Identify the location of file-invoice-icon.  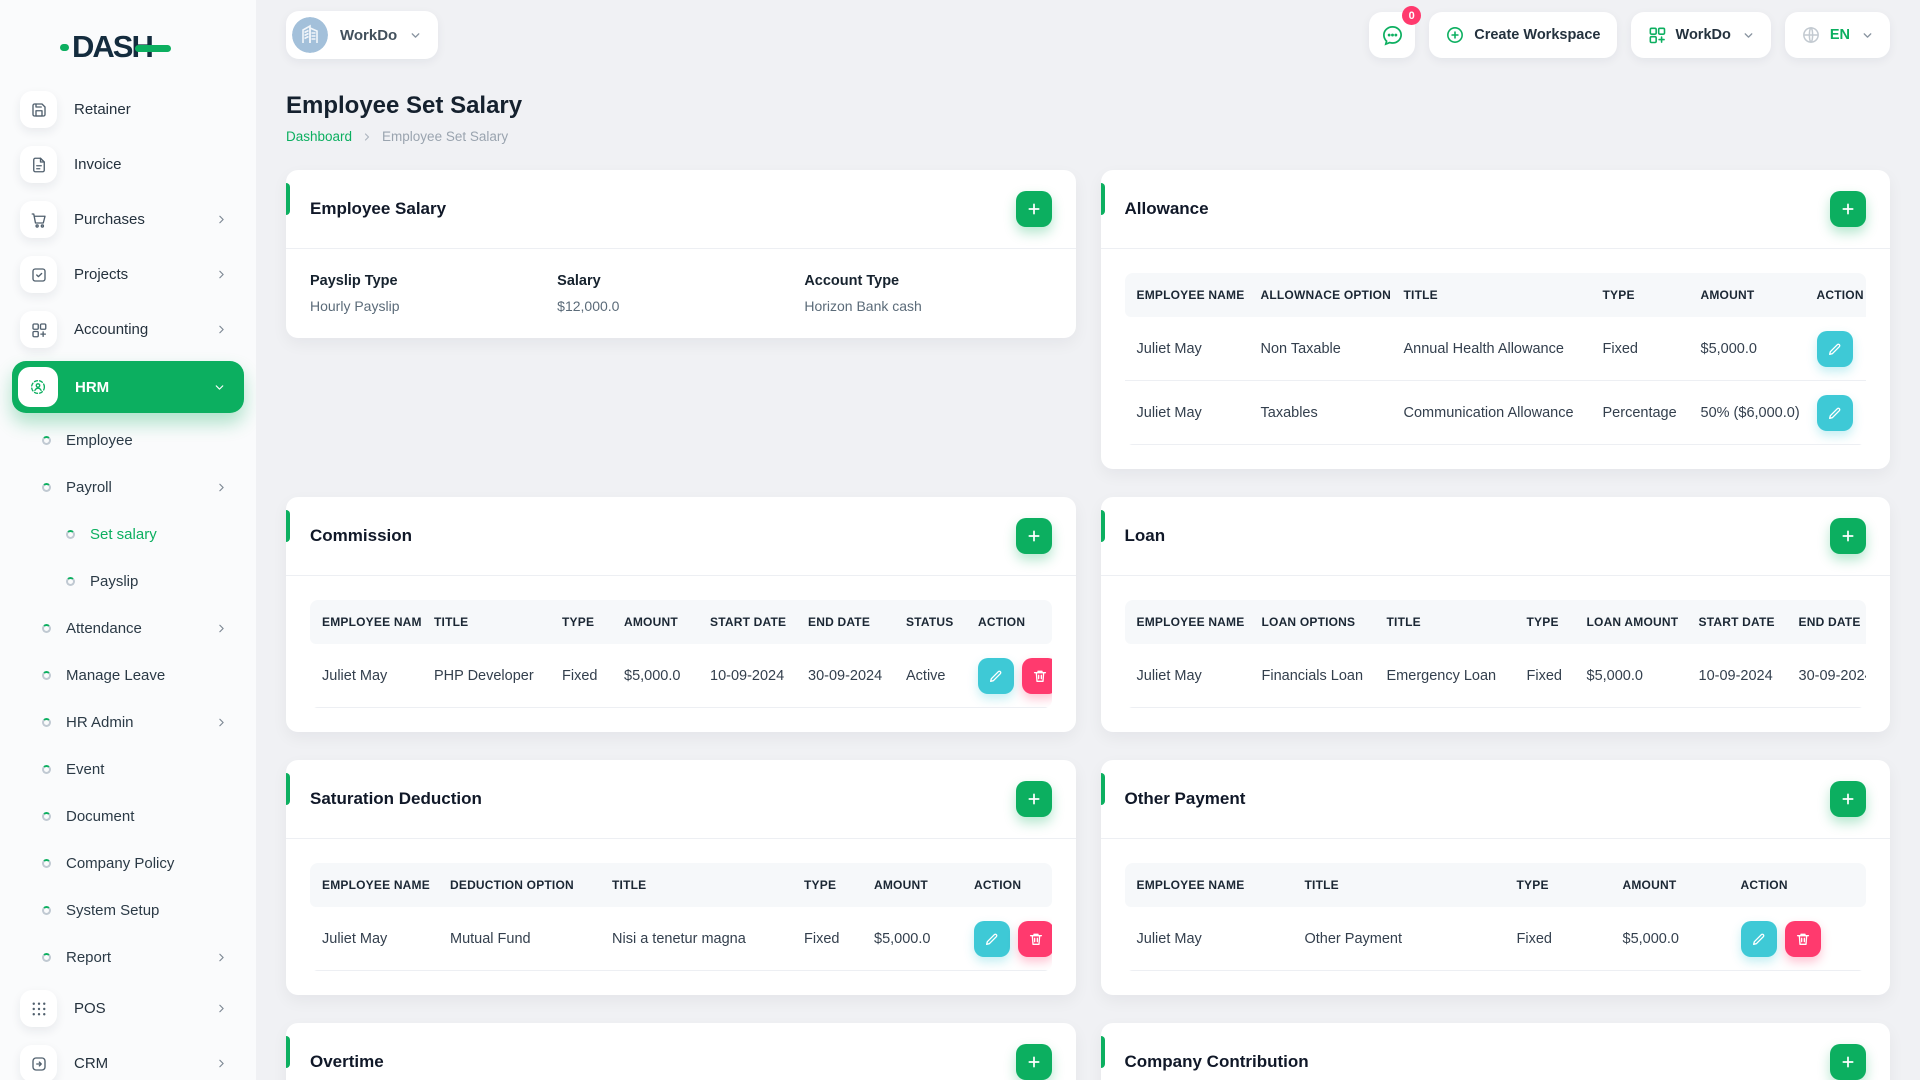
(38, 164).